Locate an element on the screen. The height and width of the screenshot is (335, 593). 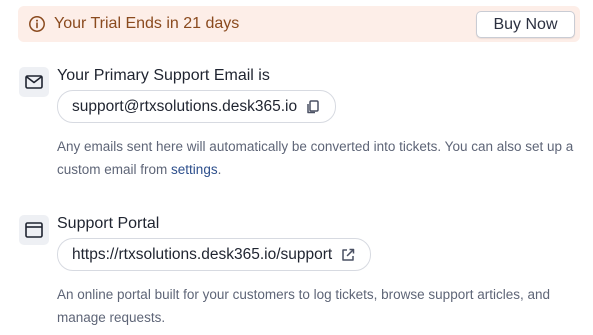
mail-icon is located at coordinates (34, 82).